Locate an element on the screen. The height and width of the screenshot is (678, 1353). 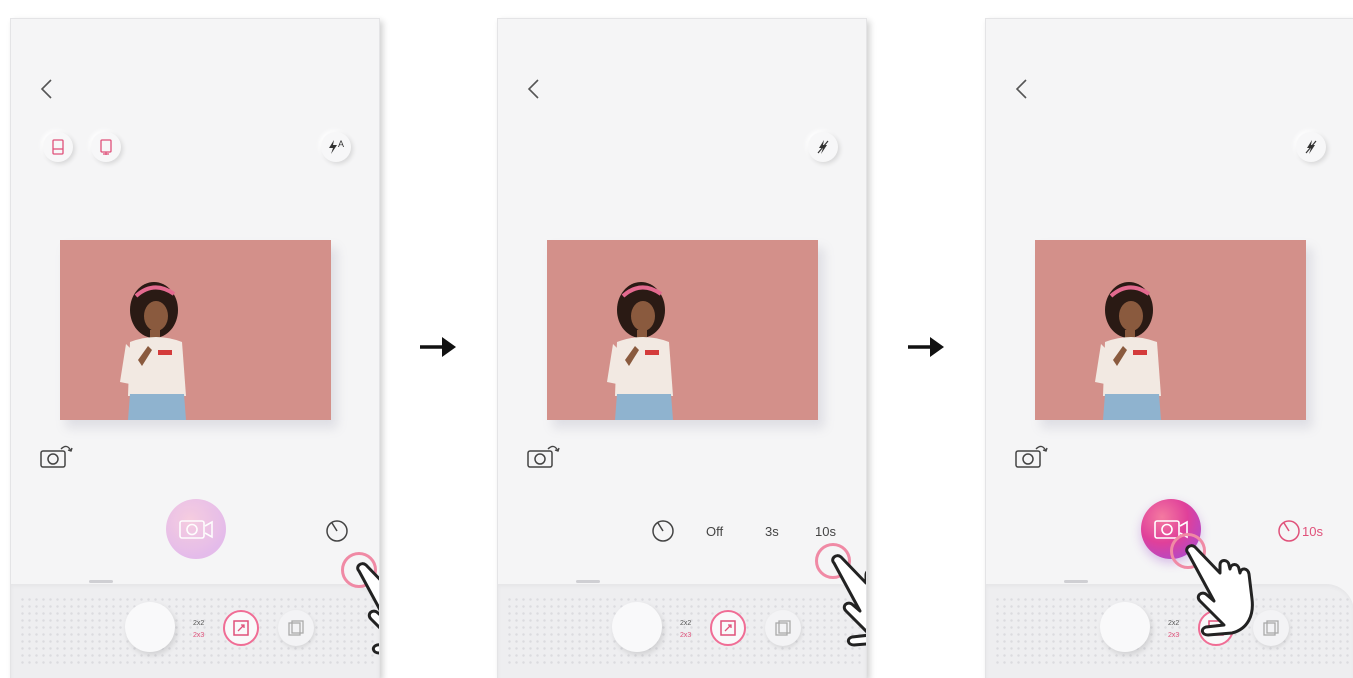
timer-option-10s: 10s is located at coordinates (825, 531).